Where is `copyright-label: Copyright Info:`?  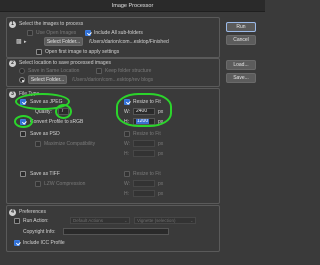
copyright-label: Copyright Info: is located at coordinates (39, 232).